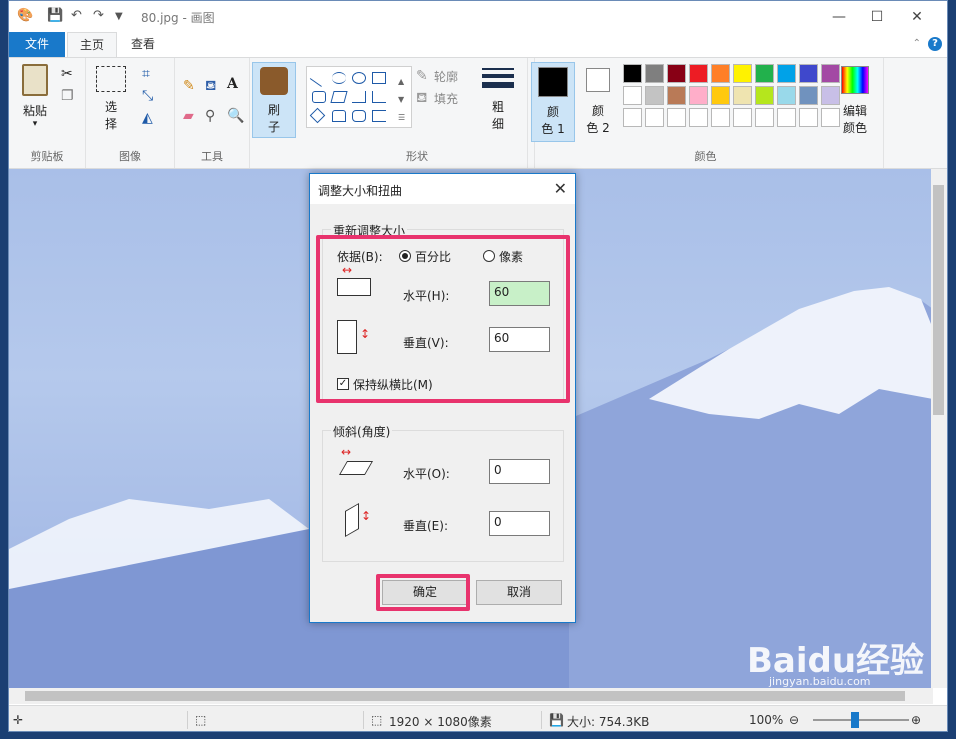 Image resolution: width=956 pixels, height=739 pixels. Describe the element at coordinates (147, 118) in the screenshot. I see `rotate-icon: ◭` at that location.